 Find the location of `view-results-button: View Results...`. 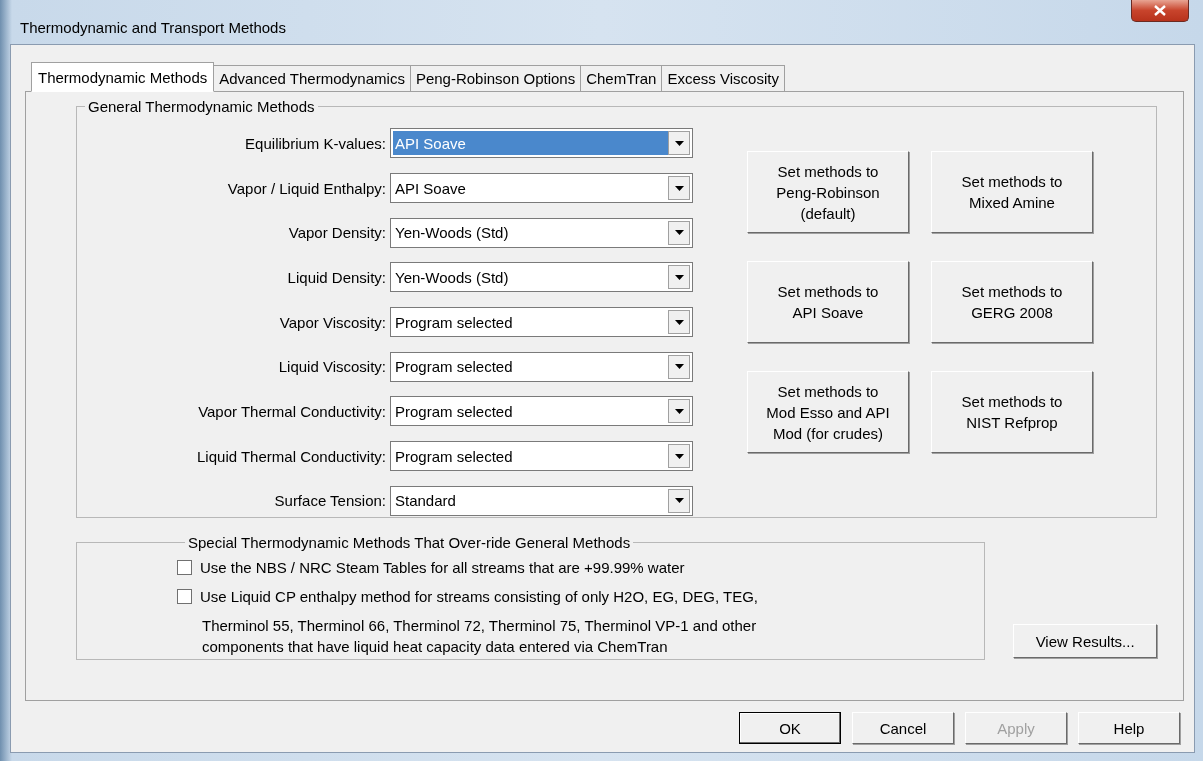

view-results-button: View Results... is located at coordinates (1085, 641).